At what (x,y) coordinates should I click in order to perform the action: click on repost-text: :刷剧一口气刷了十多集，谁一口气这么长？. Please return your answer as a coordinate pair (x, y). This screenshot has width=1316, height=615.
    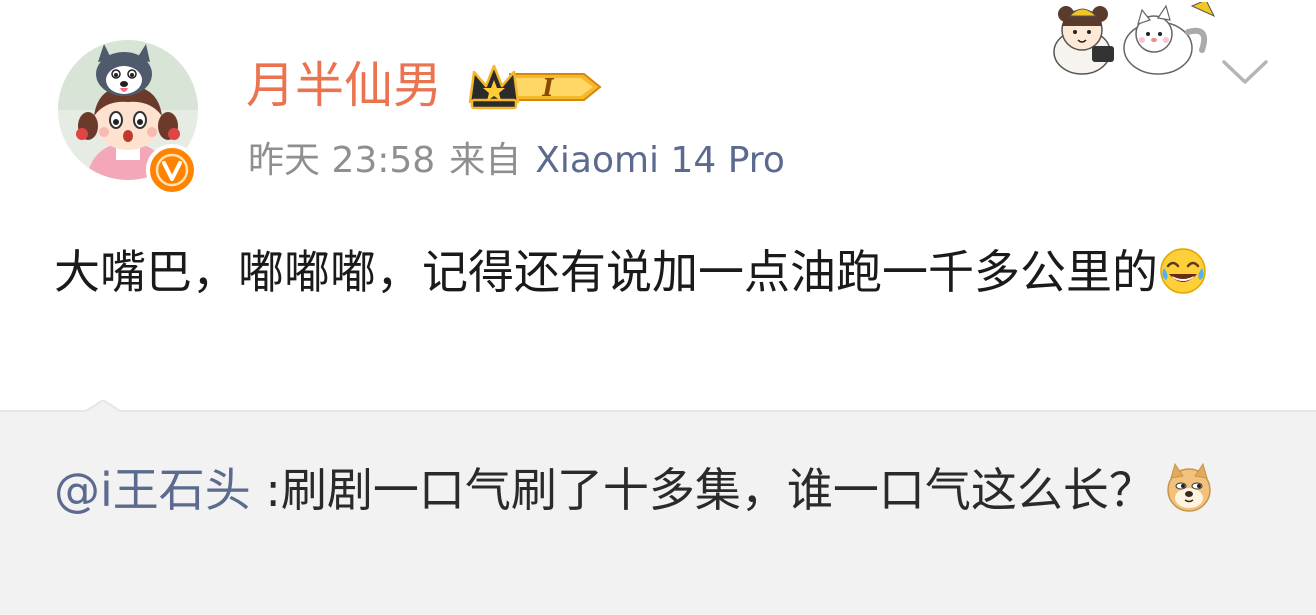
    Looking at the image, I should click on (702, 490).